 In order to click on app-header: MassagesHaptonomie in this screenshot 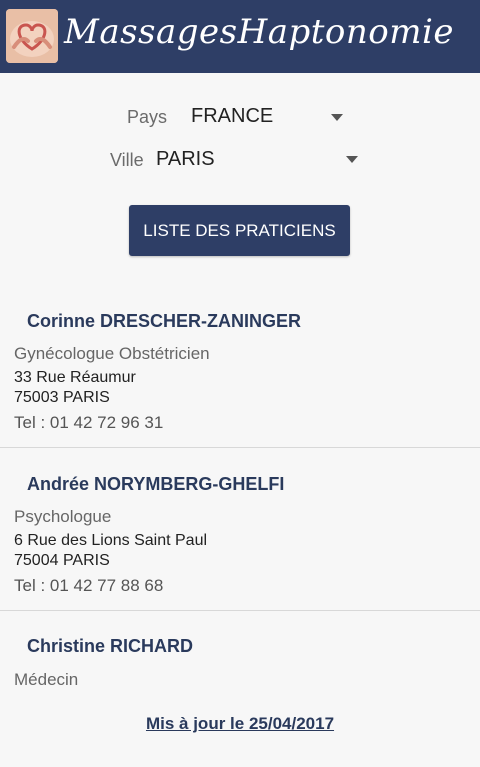, I will do `click(240, 36)`.